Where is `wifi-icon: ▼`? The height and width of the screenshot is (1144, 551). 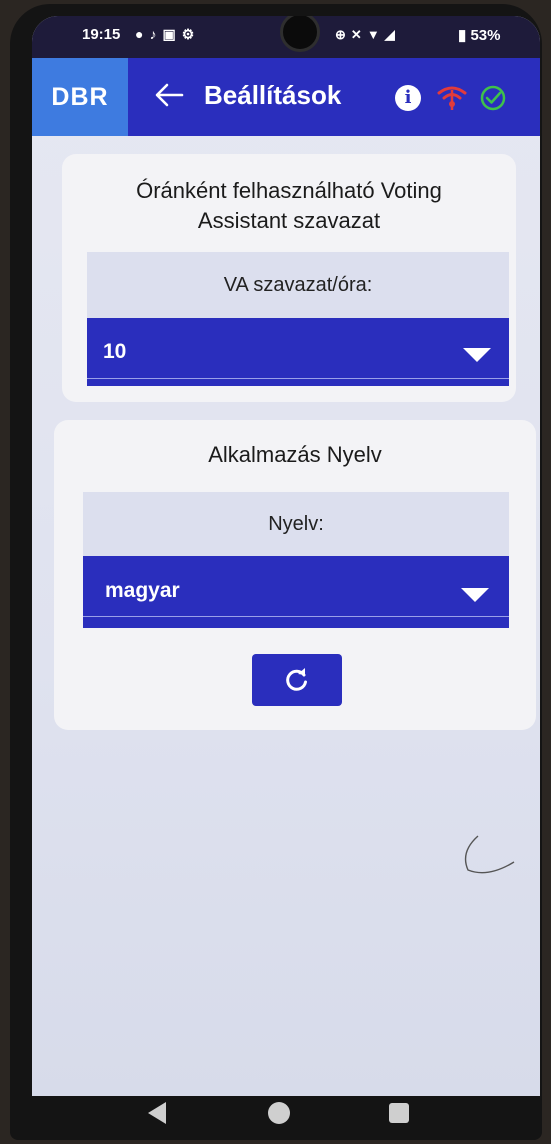 wifi-icon: ▼ is located at coordinates (375, 34).